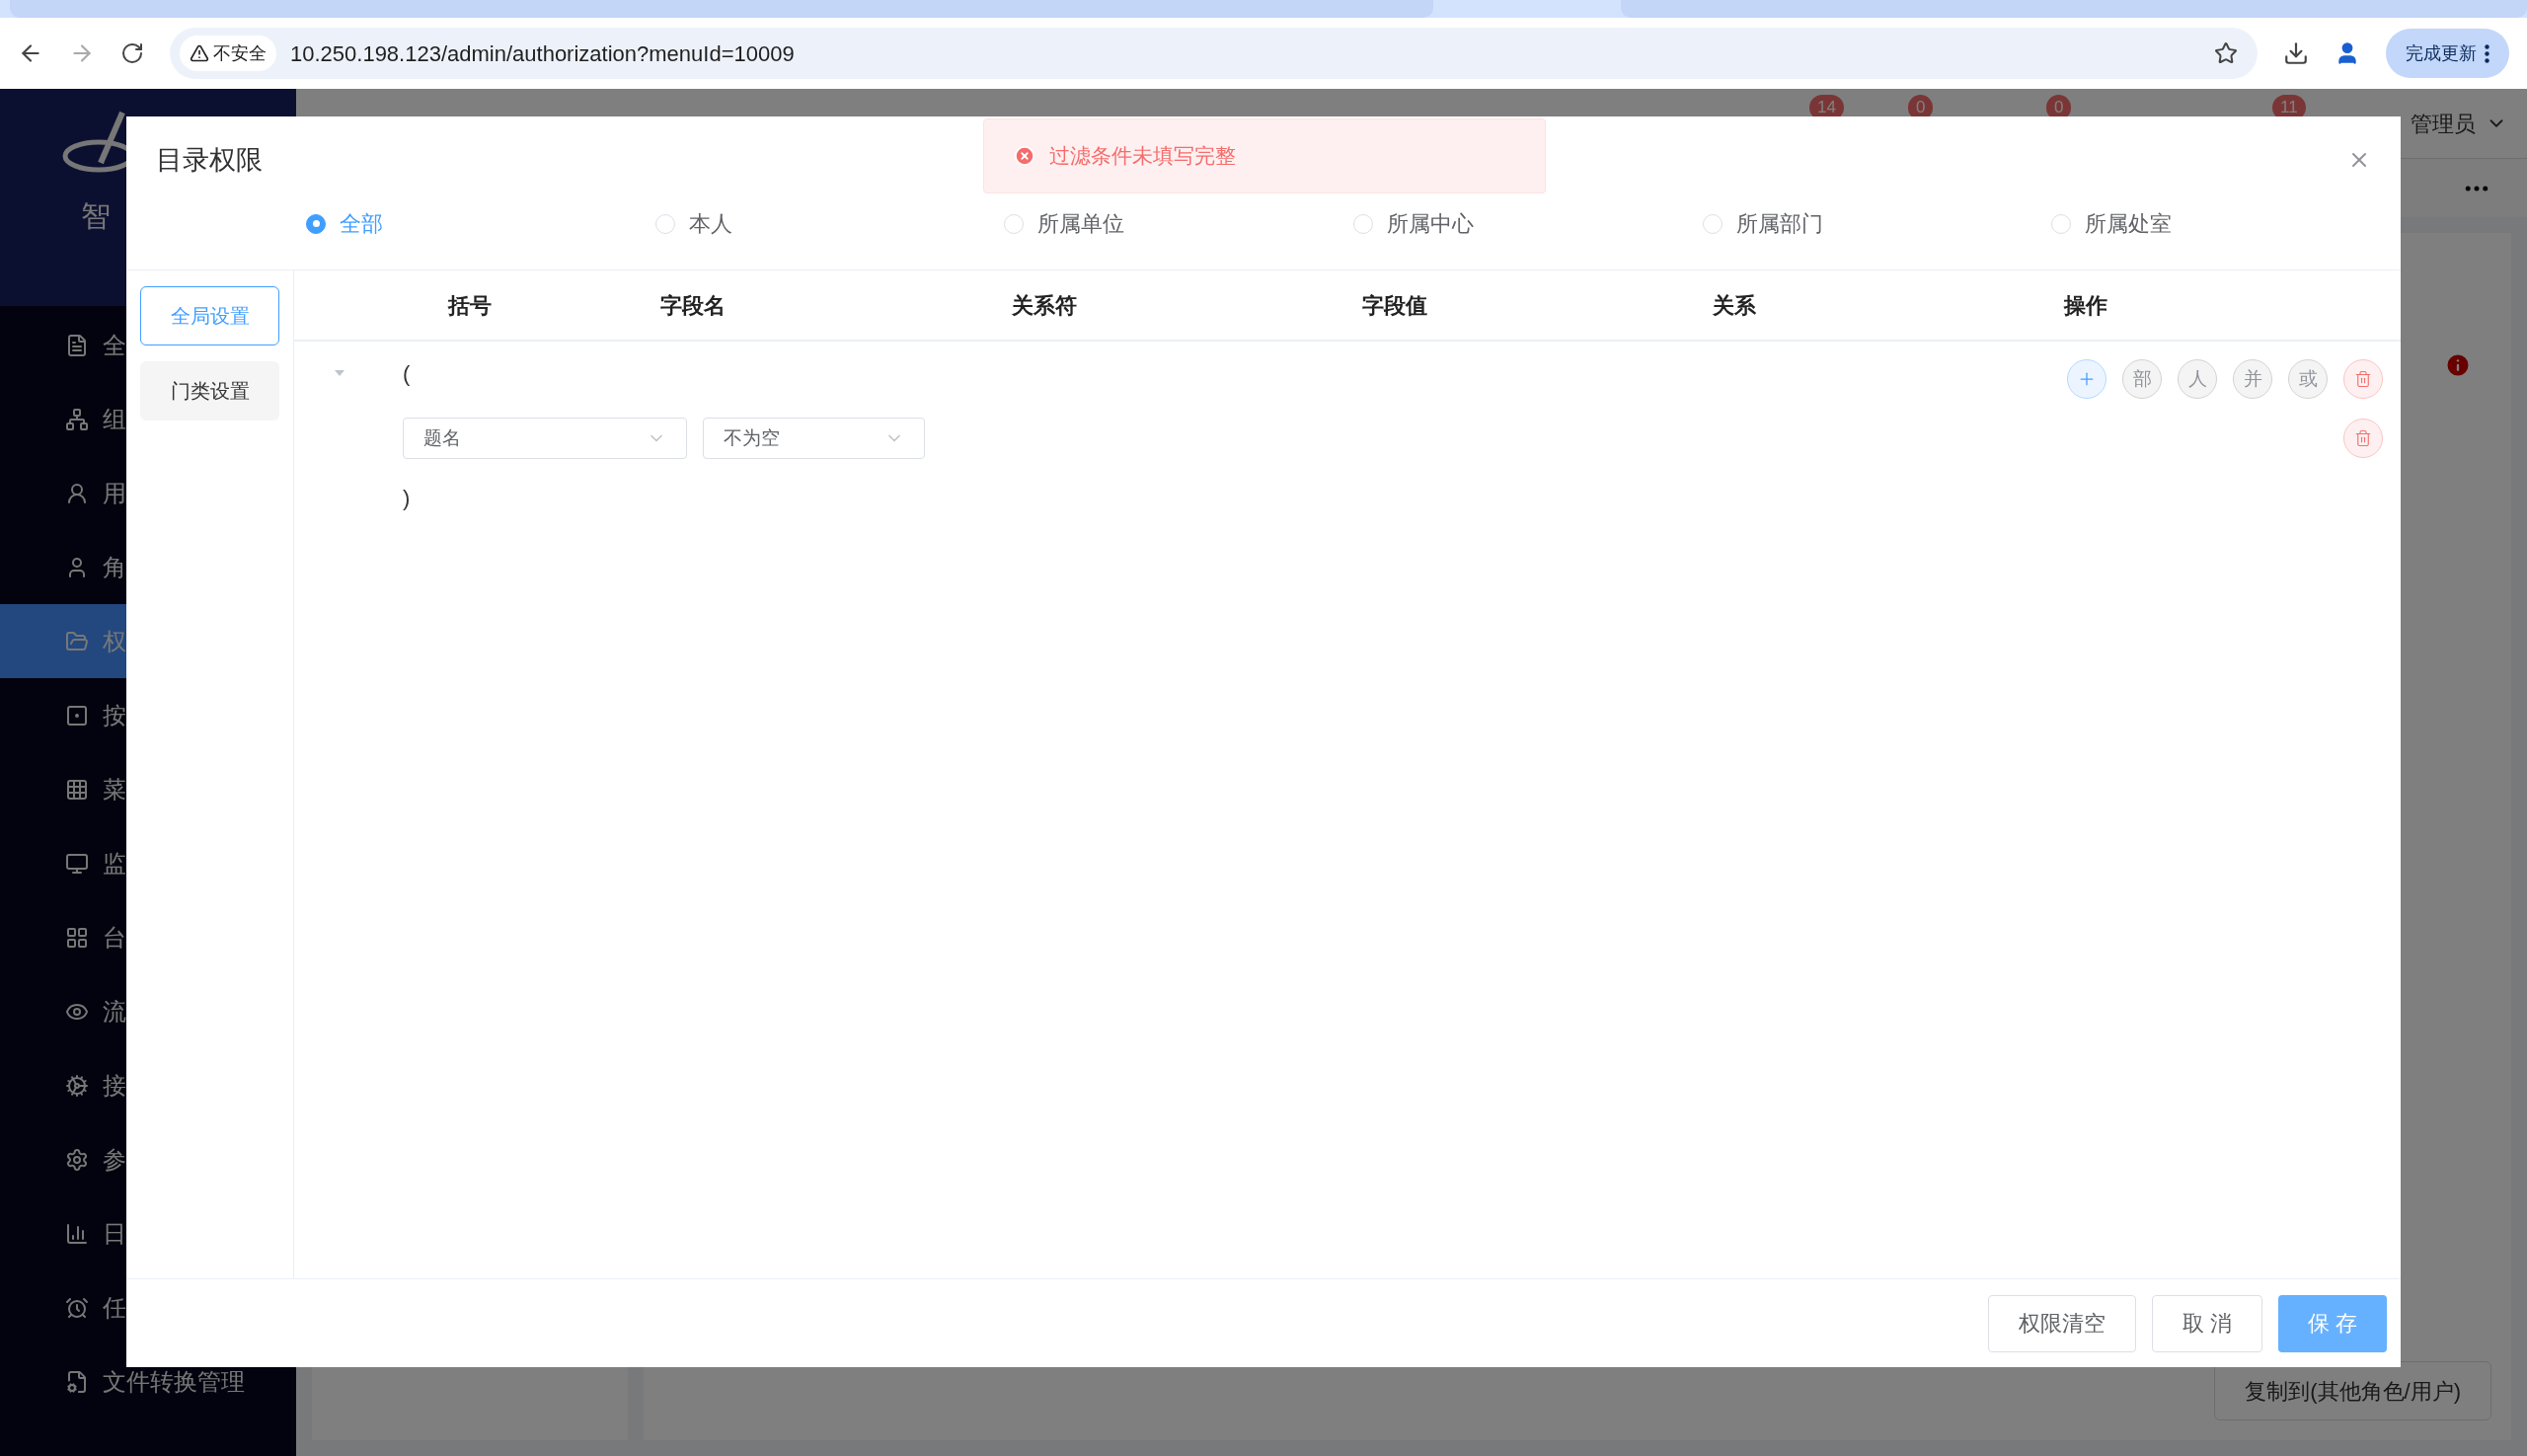  I want to click on sidebar-label: 全, so click(114, 345).